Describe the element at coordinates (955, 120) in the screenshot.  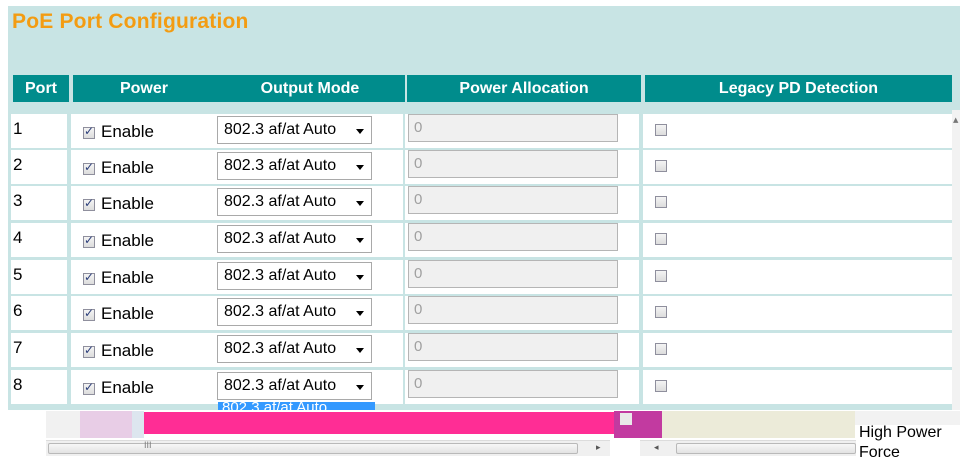
I see `scroll-up-arrow-icon: ▲` at that location.